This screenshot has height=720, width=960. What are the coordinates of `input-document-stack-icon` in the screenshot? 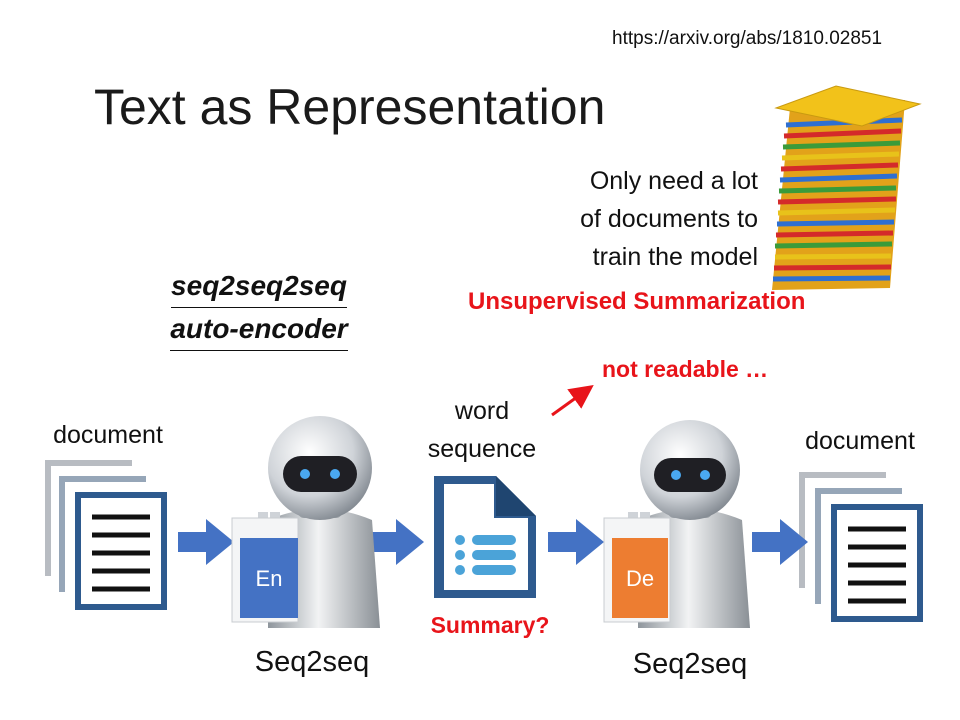 It's located at (106, 535).